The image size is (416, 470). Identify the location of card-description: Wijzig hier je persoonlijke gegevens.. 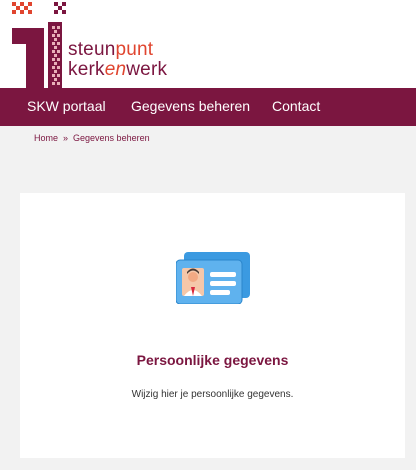
(212, 394).